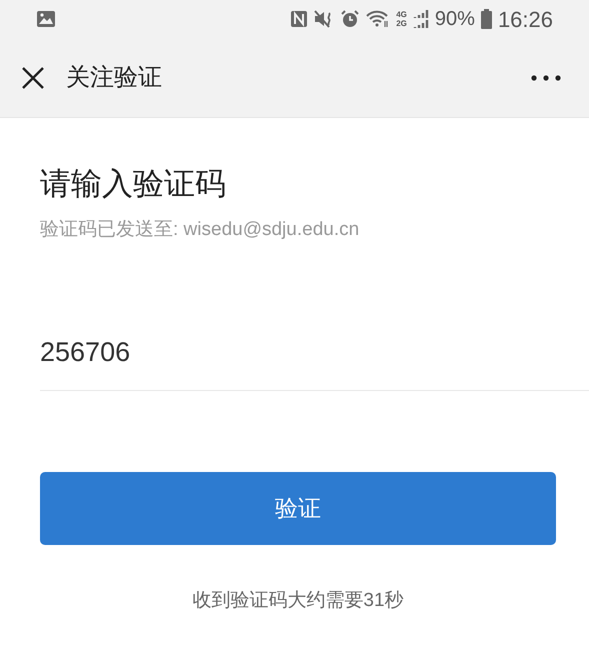 This screenshot has width=589, height=661. I want to click on clock-time: 16:26, so click(525, 20).